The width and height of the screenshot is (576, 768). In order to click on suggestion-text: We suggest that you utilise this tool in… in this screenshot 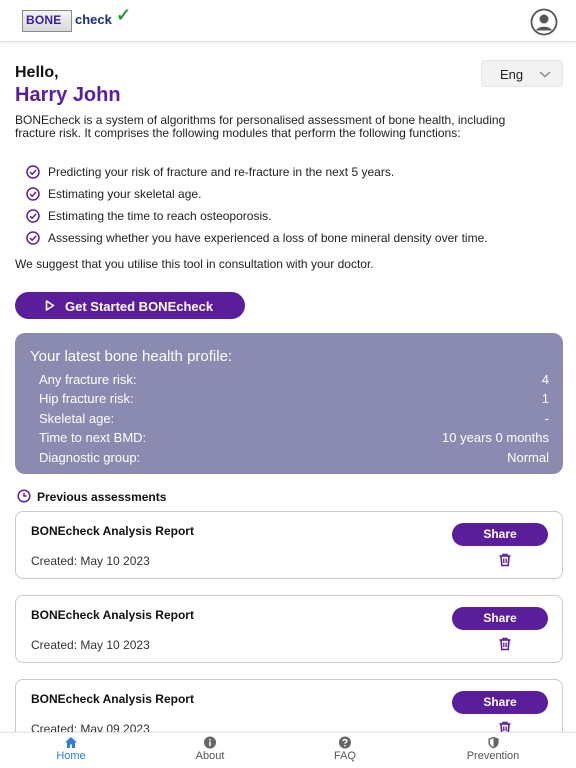, I will do `click(194, 264)`.